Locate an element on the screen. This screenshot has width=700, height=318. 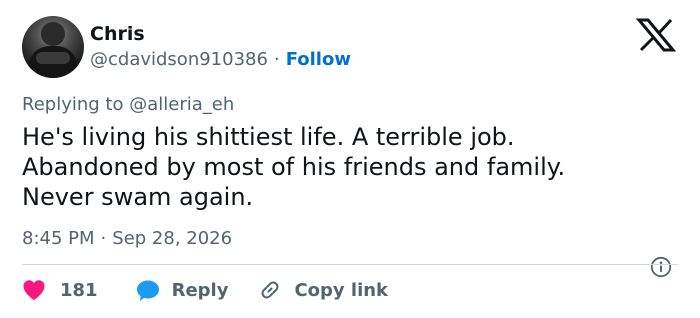
divider is located at coordinates (350, 264).